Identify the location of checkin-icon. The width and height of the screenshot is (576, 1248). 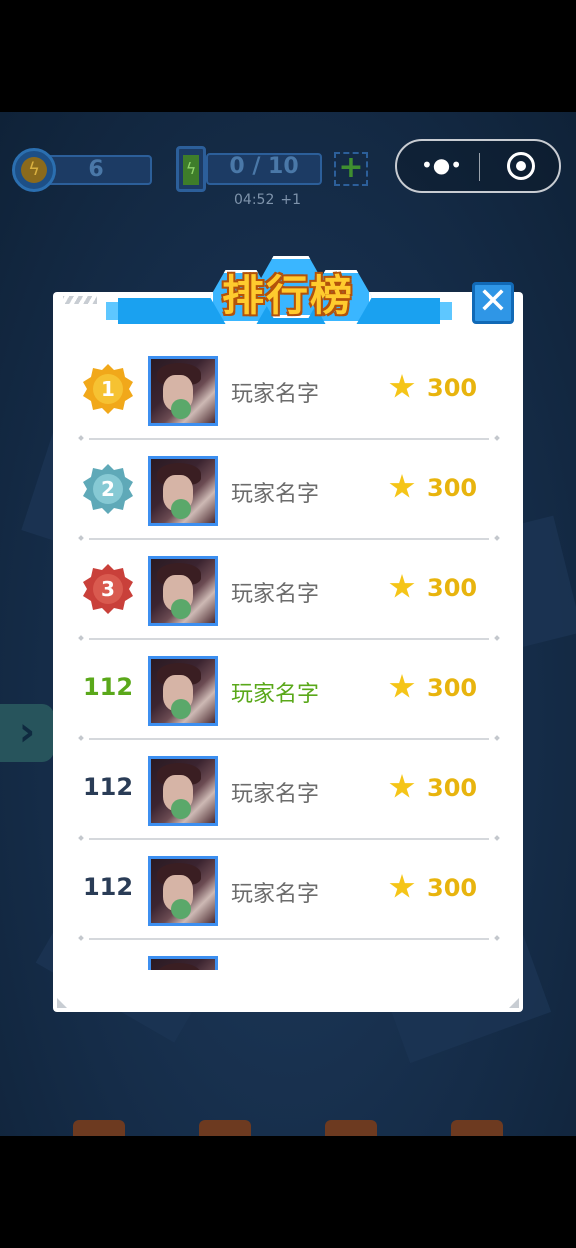
(351, 1128).